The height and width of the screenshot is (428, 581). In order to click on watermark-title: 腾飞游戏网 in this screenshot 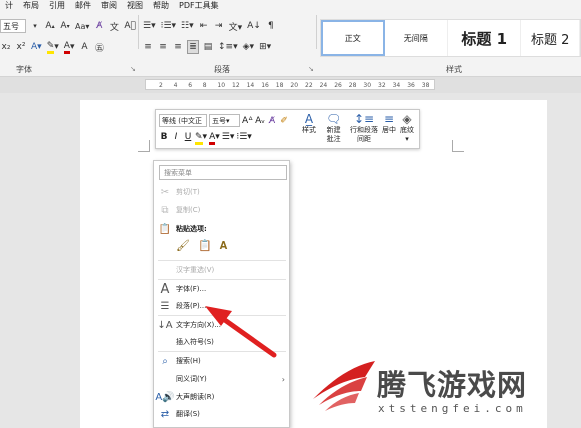, I will do `click(452, 385)`.